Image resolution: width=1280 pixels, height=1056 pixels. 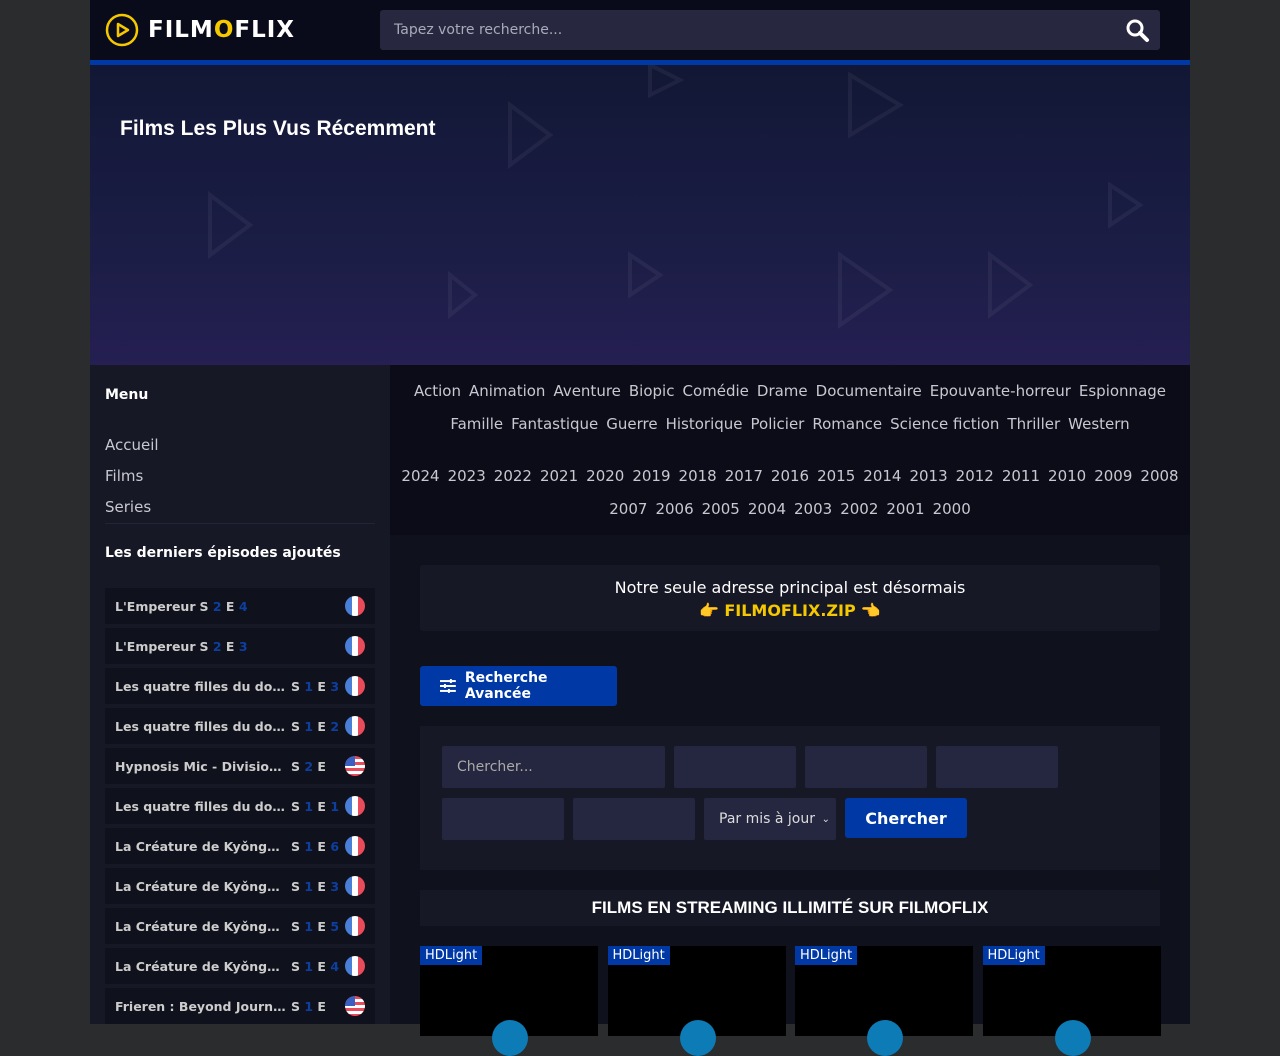 What do you see at coordinates (790, 476) in the screenshot?
I see `year-link: 2016` at bounding box center [790, 476].